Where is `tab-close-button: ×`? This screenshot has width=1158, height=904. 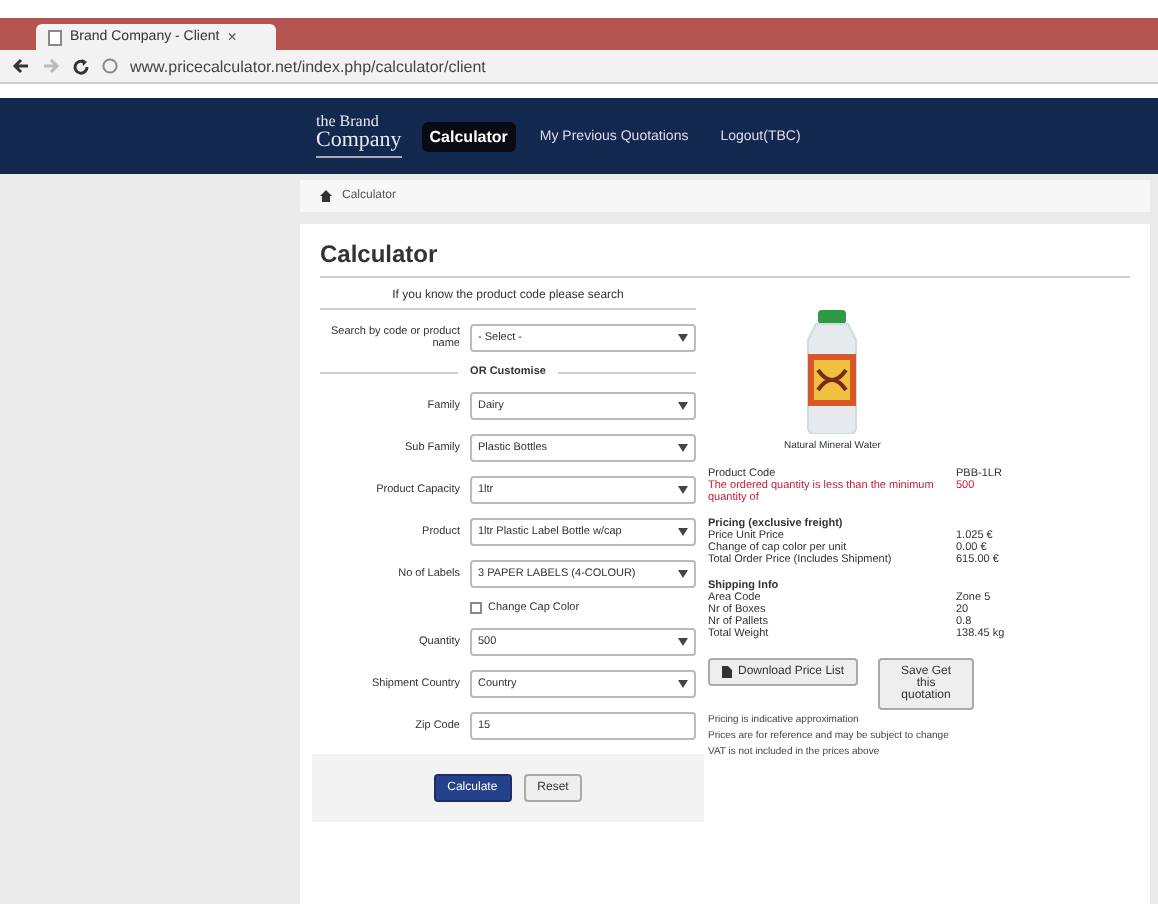
tab-close-button: × is located at coordinates (245, 37).